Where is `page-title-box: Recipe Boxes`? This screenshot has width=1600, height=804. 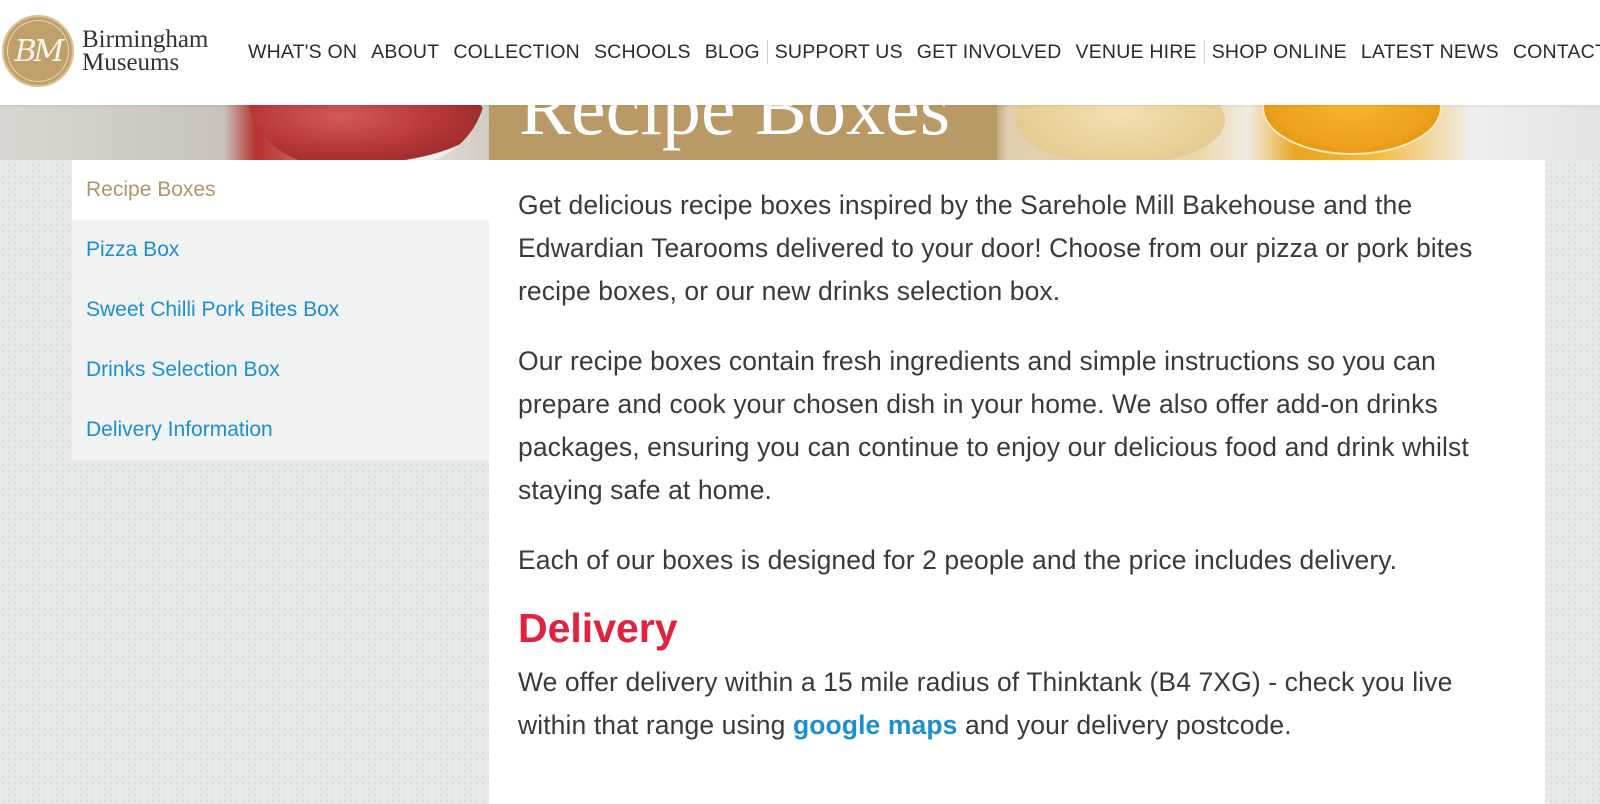 page-title-box: Recipe Boxes is located at coordinates (743, 132).